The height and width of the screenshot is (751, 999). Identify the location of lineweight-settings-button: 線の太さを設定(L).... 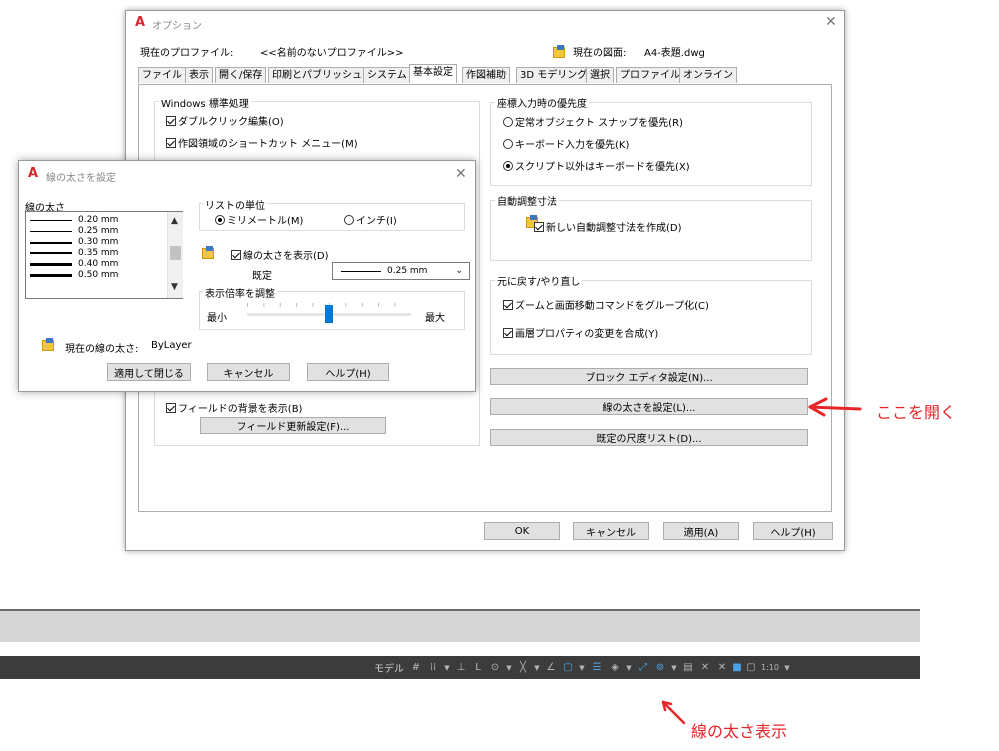
(649, 406).